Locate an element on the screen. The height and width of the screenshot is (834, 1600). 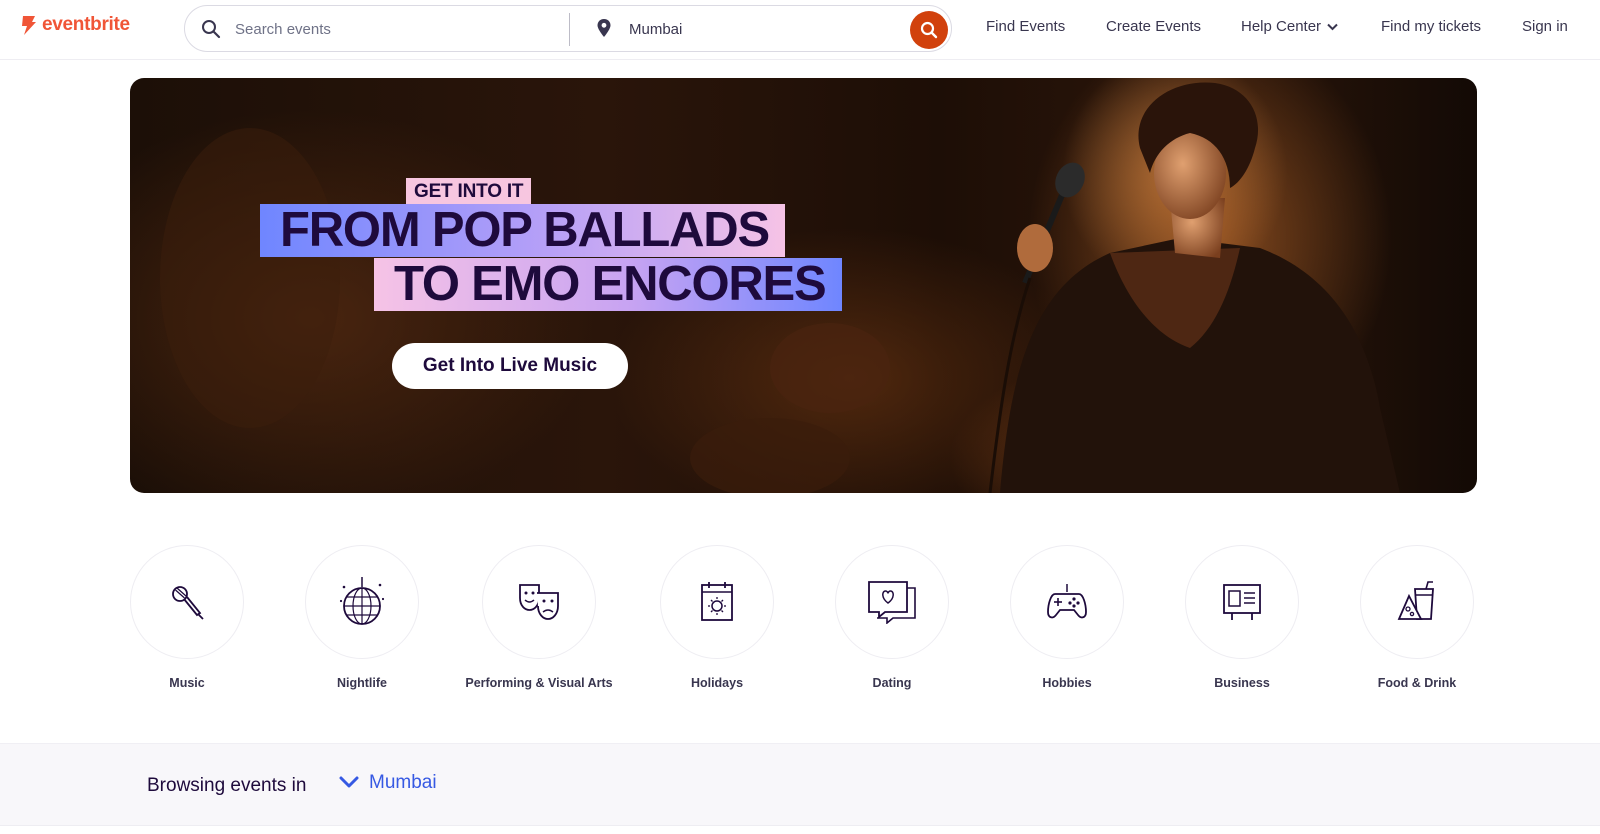
category-business-circle is located at coordinates (1242, 602).